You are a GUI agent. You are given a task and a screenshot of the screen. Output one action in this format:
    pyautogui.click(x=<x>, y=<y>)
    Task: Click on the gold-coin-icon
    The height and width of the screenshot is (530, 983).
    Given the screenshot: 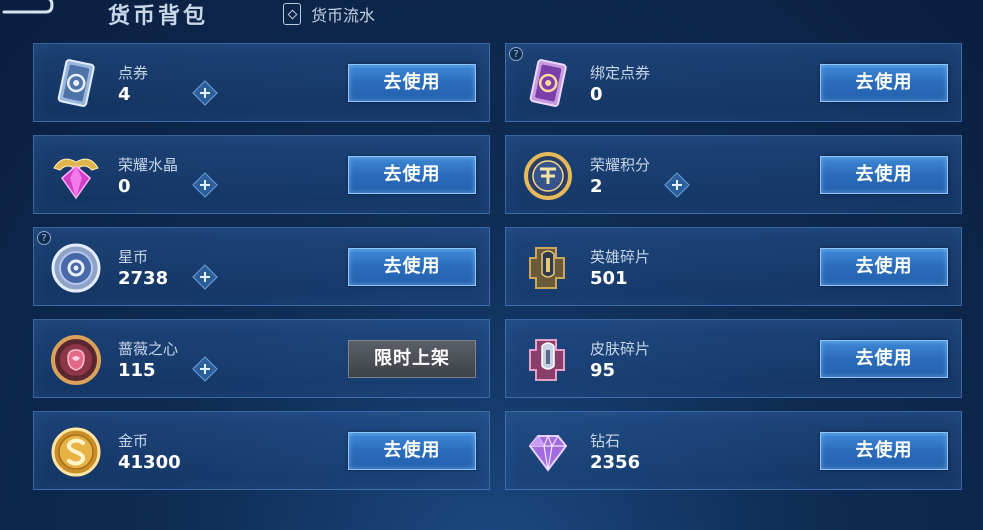 What is the action you would take?
    pyautogui.click(x=76, y=452)
    